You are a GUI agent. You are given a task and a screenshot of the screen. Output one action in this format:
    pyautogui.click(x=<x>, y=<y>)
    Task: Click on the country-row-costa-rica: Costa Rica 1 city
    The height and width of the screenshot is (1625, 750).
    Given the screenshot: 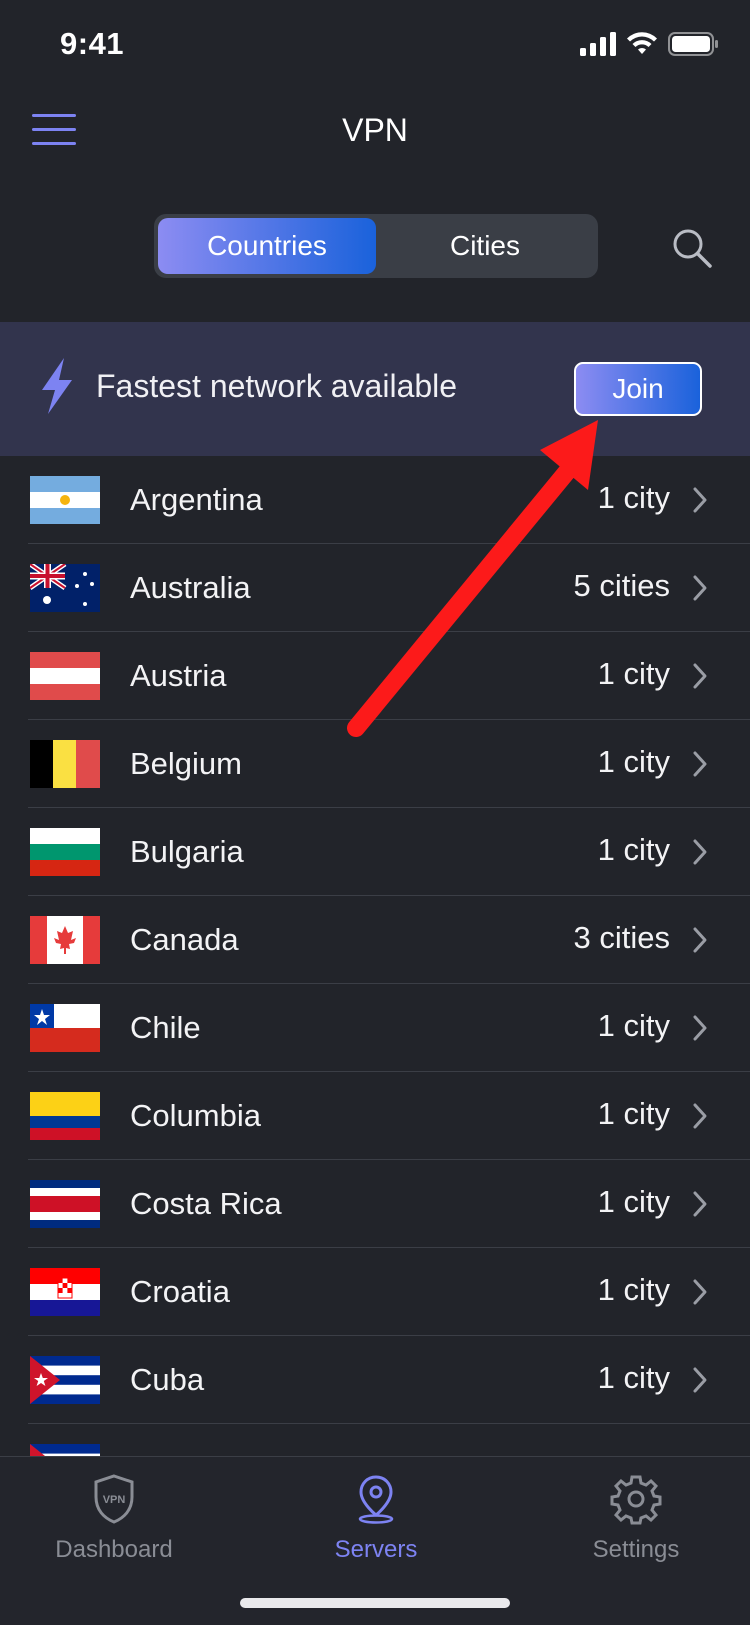 What is the action you would take?
    pyautogui.click(x=375, y=1204)
    